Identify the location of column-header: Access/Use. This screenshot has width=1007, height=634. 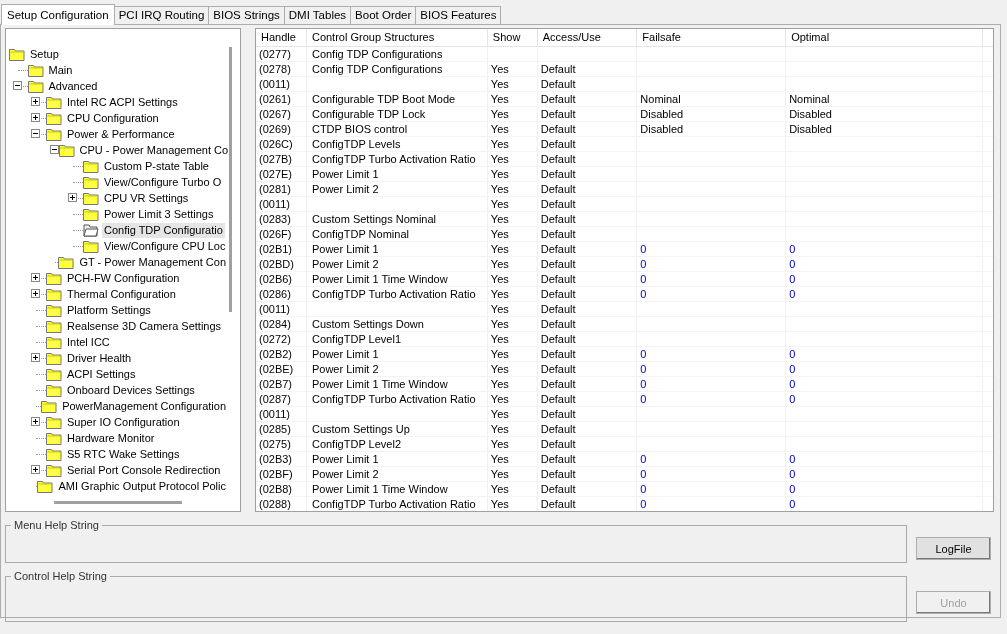
(587, 38).